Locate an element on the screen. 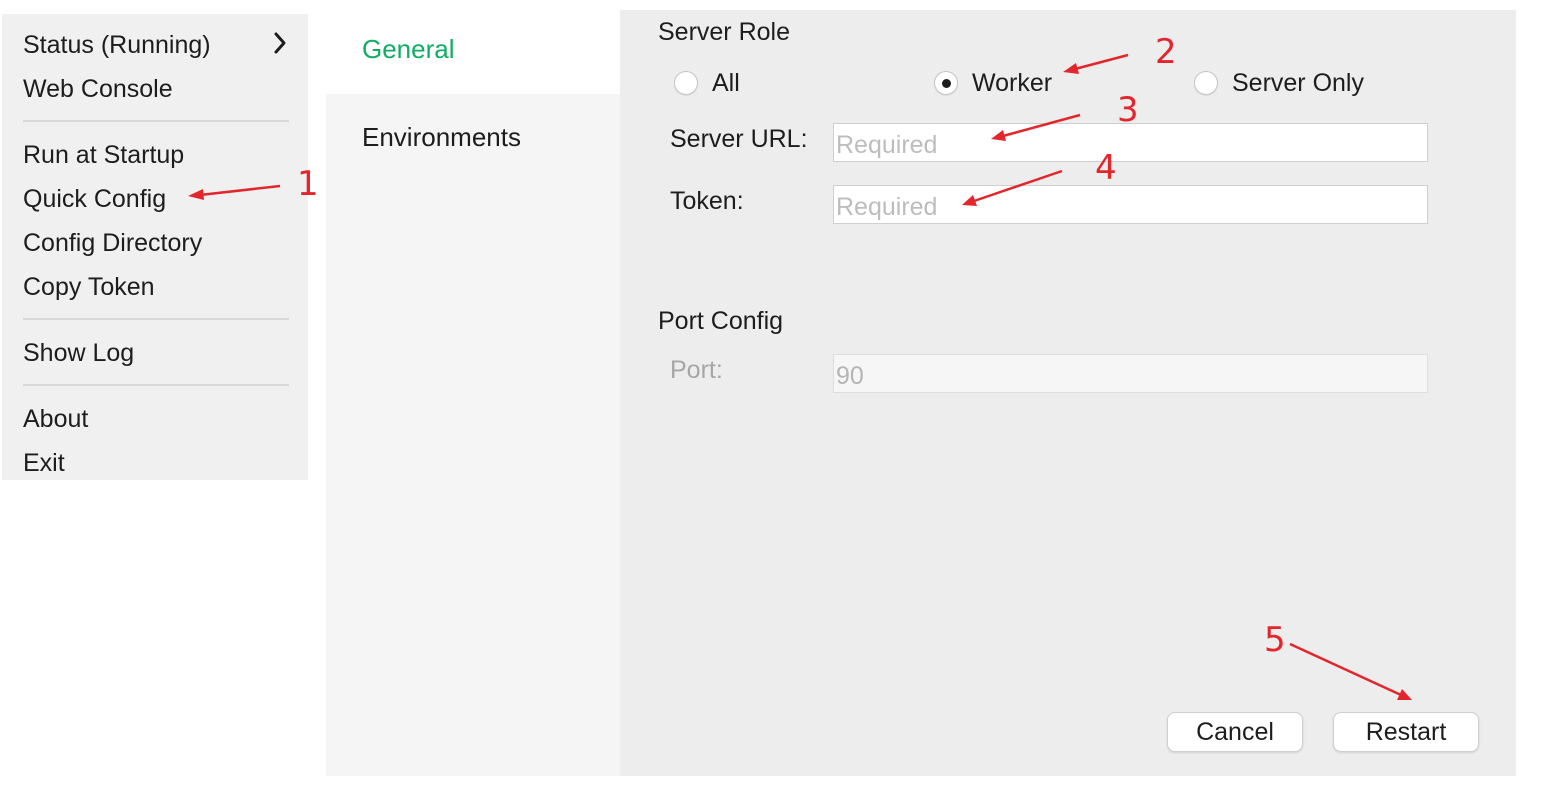 This screenshot has height=806, width=1552. tab-general: General is located at coordinates (473, 52).